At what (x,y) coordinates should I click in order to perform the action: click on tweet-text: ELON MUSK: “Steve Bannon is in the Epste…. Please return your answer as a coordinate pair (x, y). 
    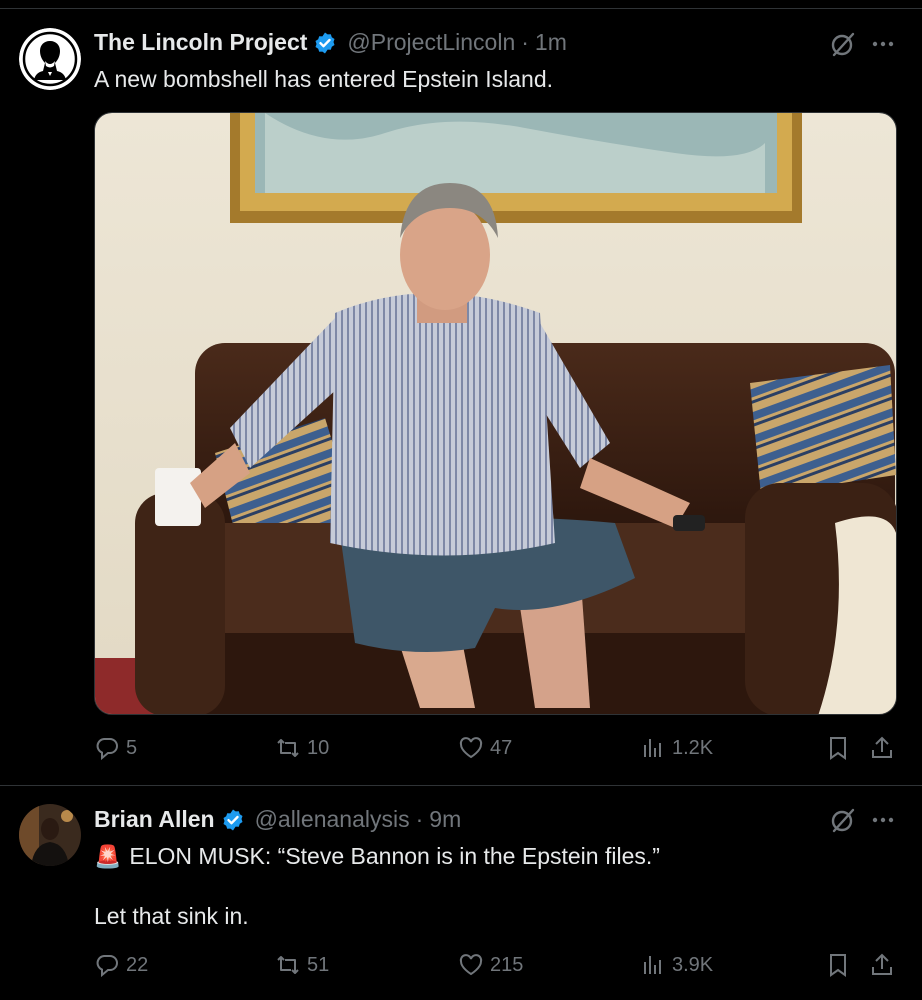
    Looking at the image, I should click on (394, 856).